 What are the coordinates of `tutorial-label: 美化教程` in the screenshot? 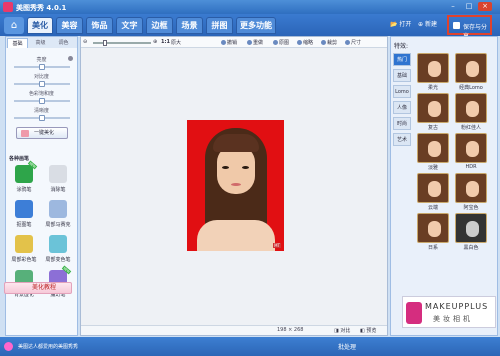 It's located at (44, 287).